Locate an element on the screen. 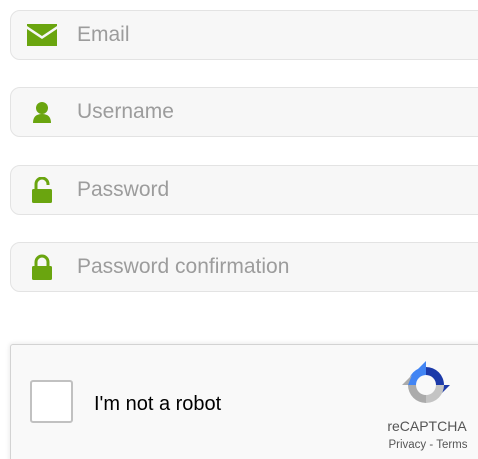  email-input is located at coordinates (265, 35).